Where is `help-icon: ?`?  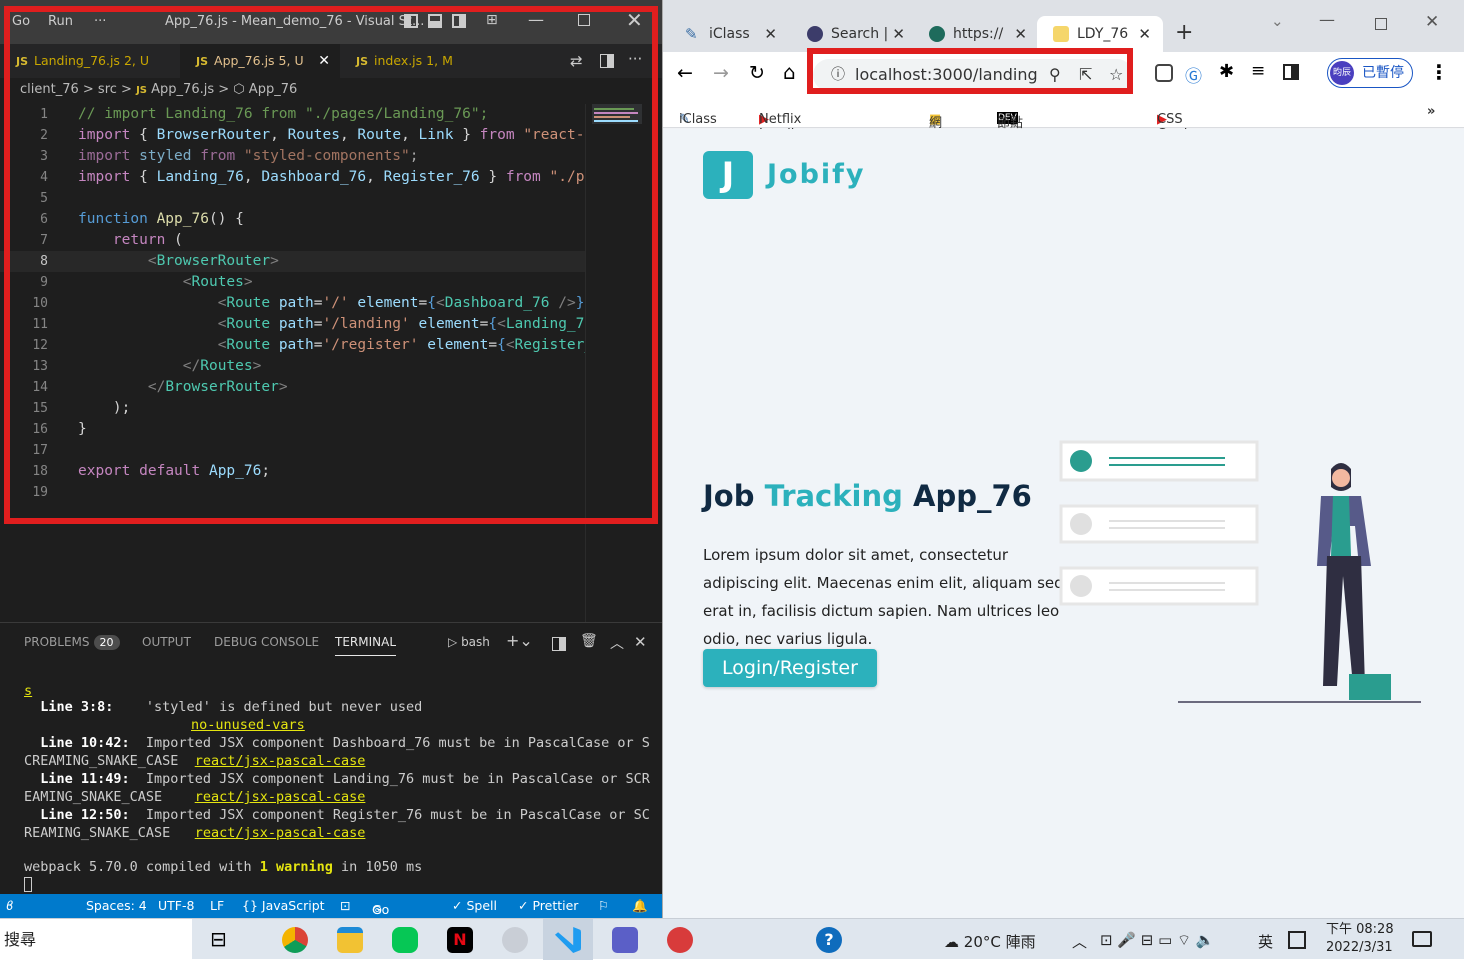 help-icon: ? is located at coordinates (829, 940).